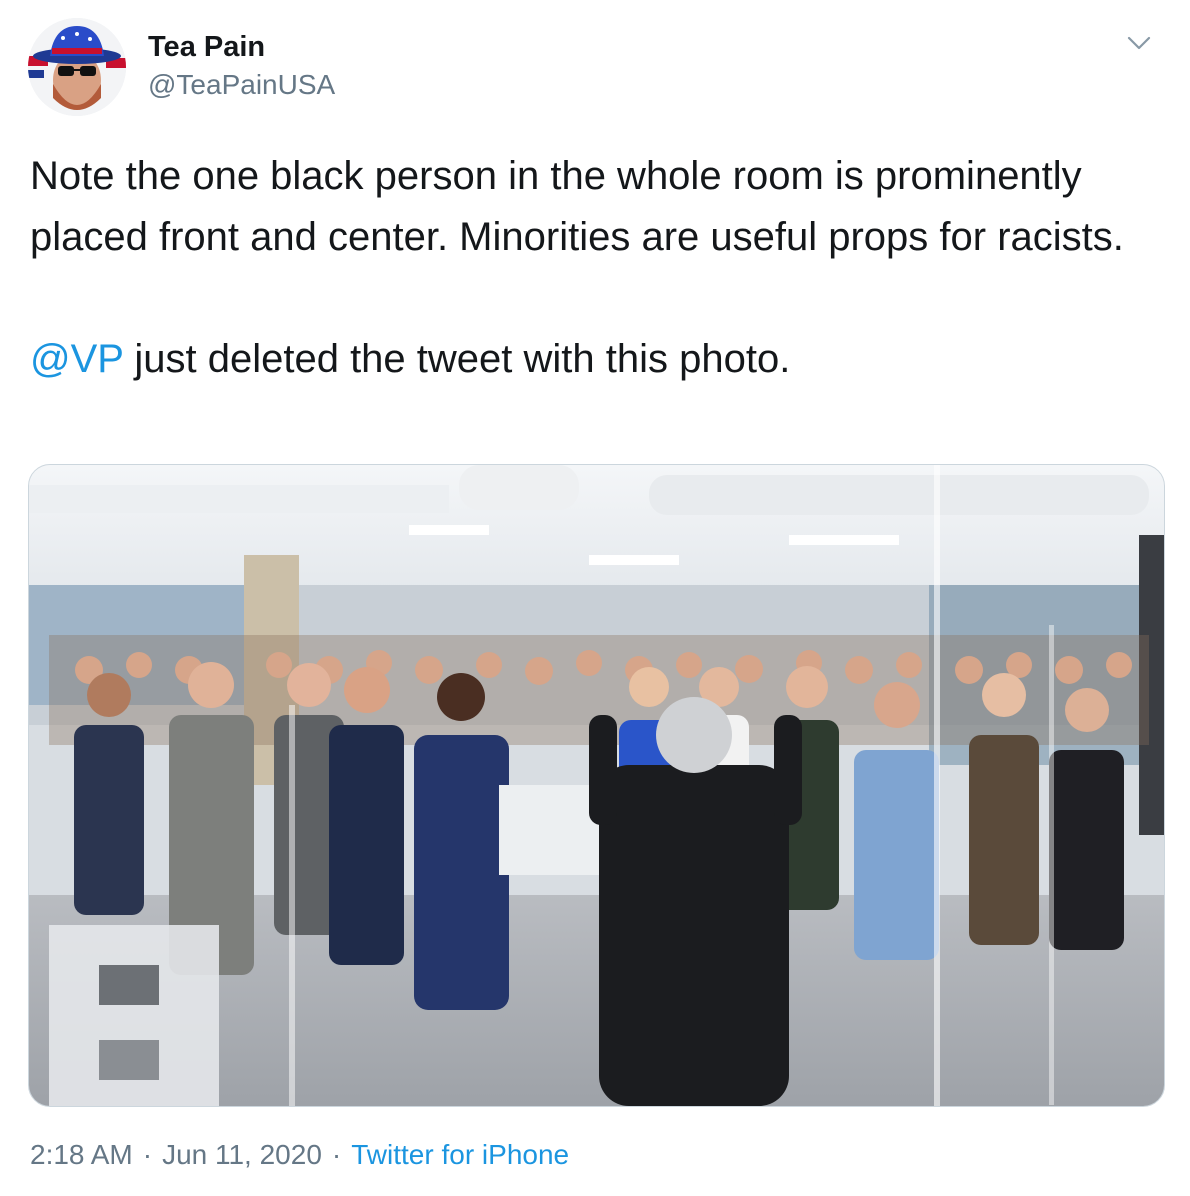  Describe the element at coordinates (76, 359) in the screenshot. I see `mention-link: @VP` at that location.